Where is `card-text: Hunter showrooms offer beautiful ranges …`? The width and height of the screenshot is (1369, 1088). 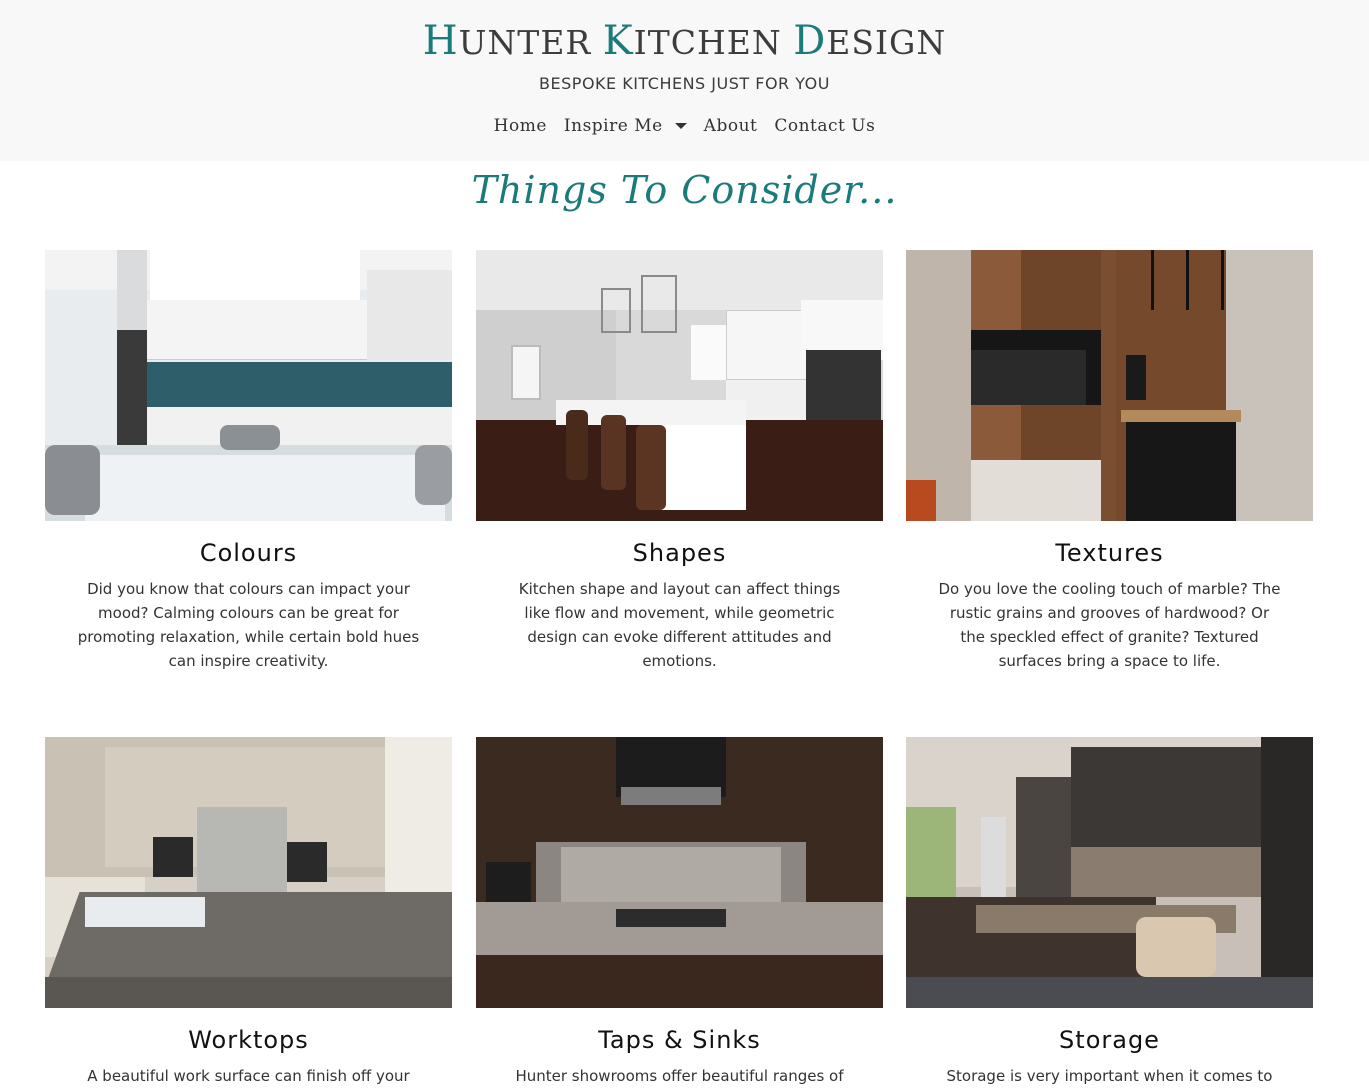
card-text: Hunter showrooms offer beautiful ranges … is located at coordinates (679, 1076).